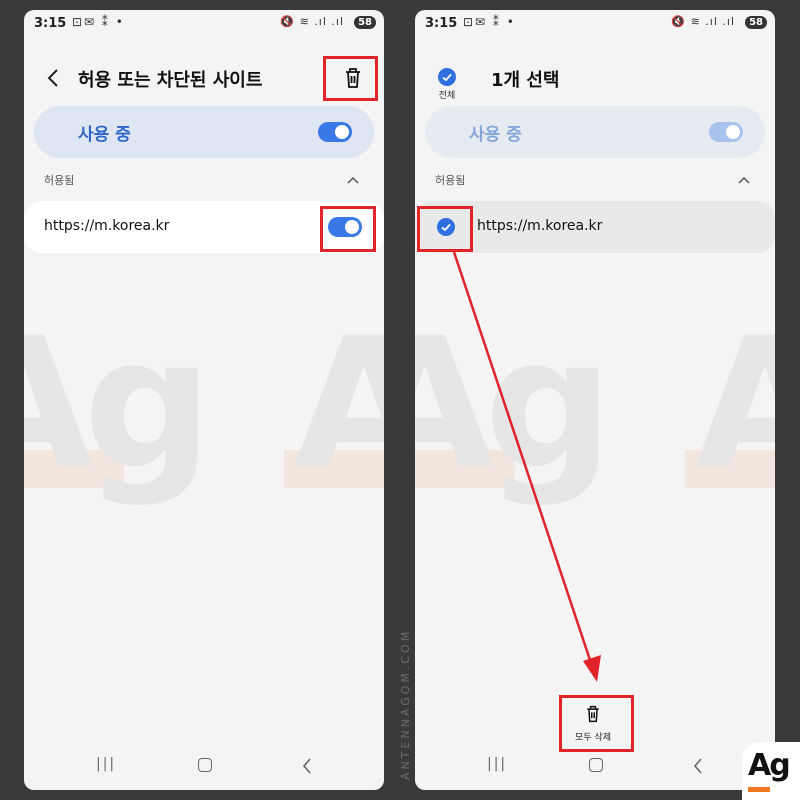  I want to click on site-watermark-text: ANTENNAGOM.COM, so click(405, 704).